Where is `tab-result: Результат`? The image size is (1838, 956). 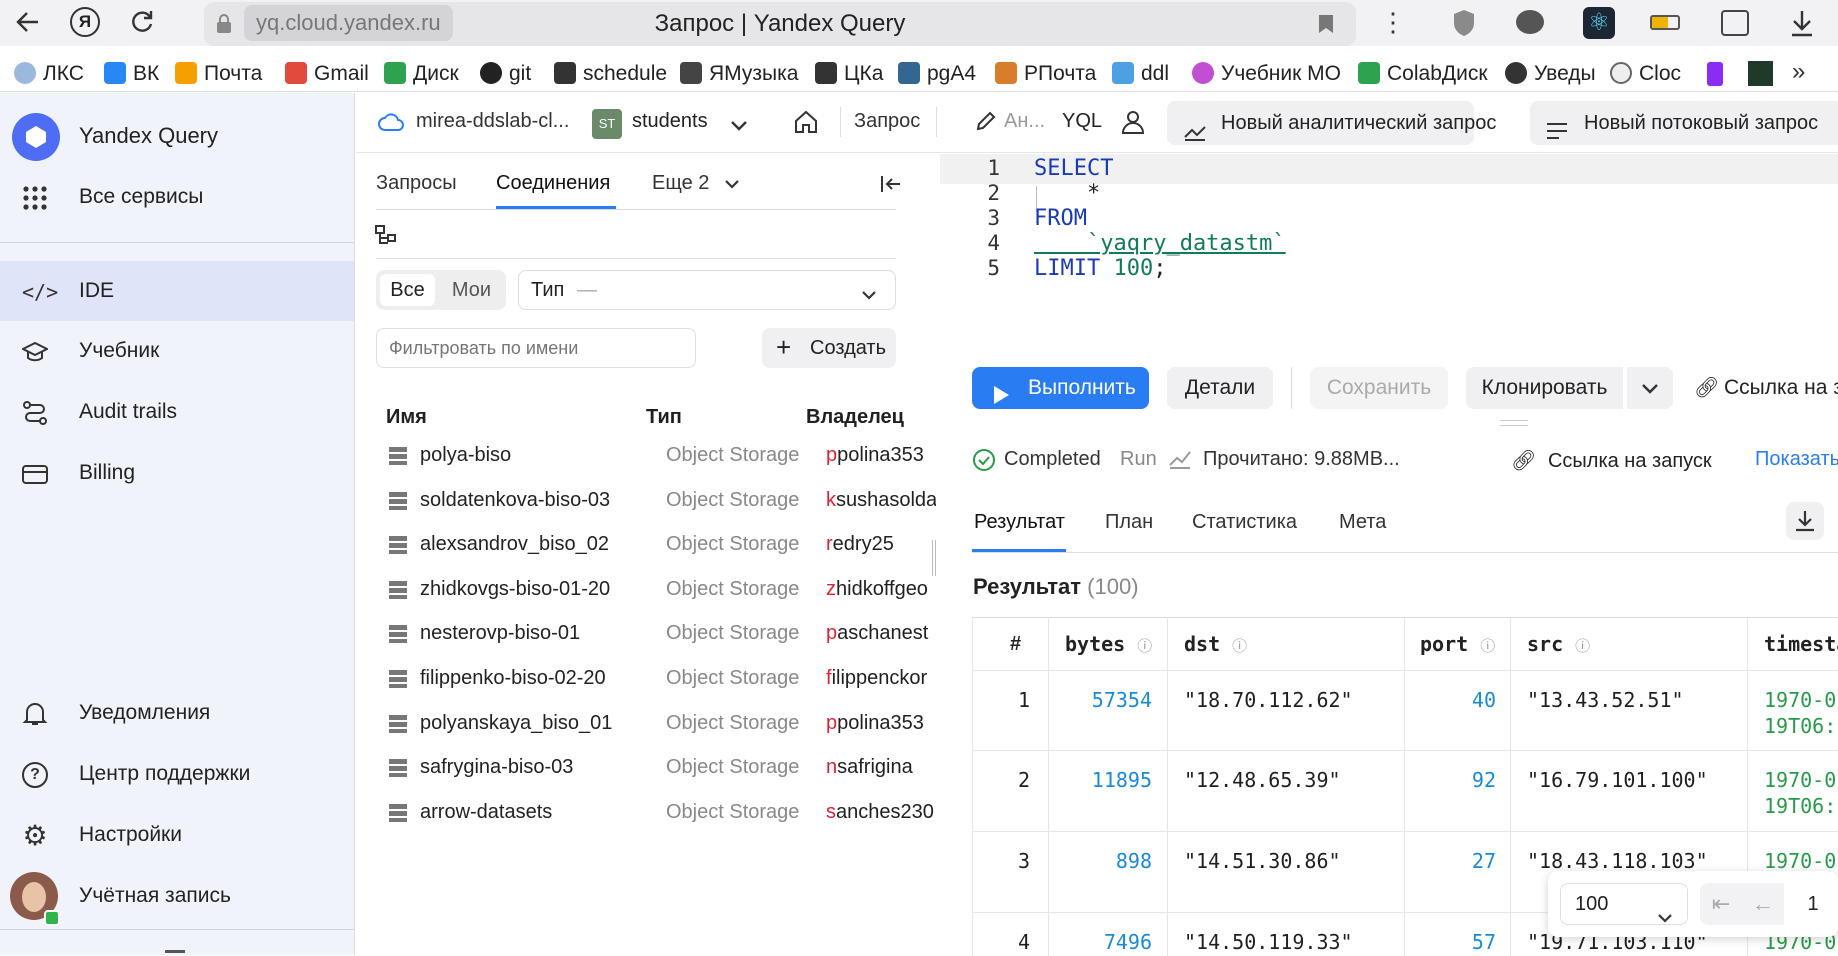 tab-result: Результат is located at coordinates (1019, 522).